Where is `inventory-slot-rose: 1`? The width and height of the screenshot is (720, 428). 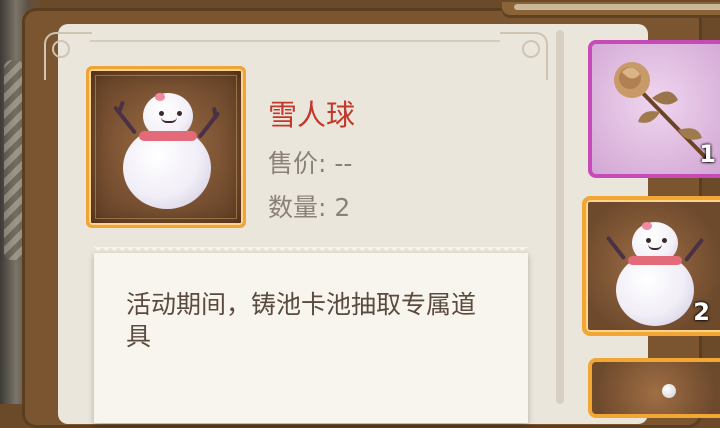
inventory-slot-rose: 1 is located at coordinates (654, 109).